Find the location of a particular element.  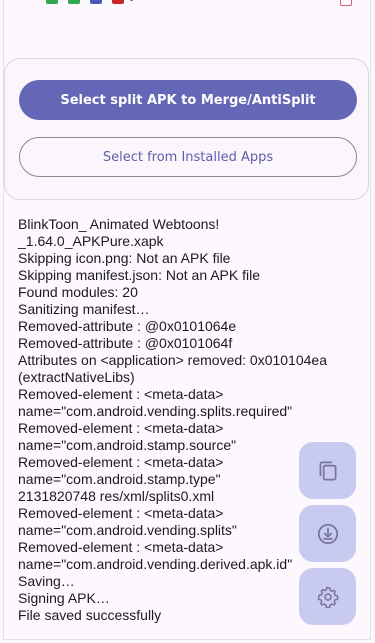

log-line: Skipping manifest.json: Not an APK file is located at coordinates (139, 275).